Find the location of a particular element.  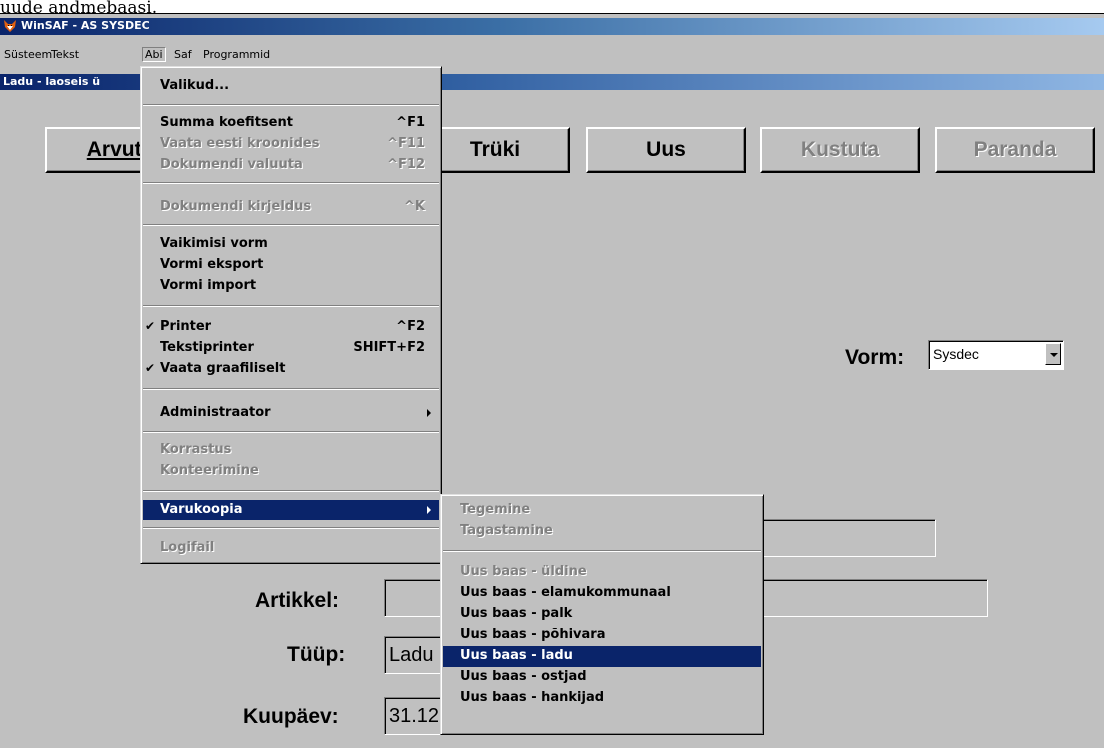

menu-item-logifail: Logifail is located at coordinates (291, 547).